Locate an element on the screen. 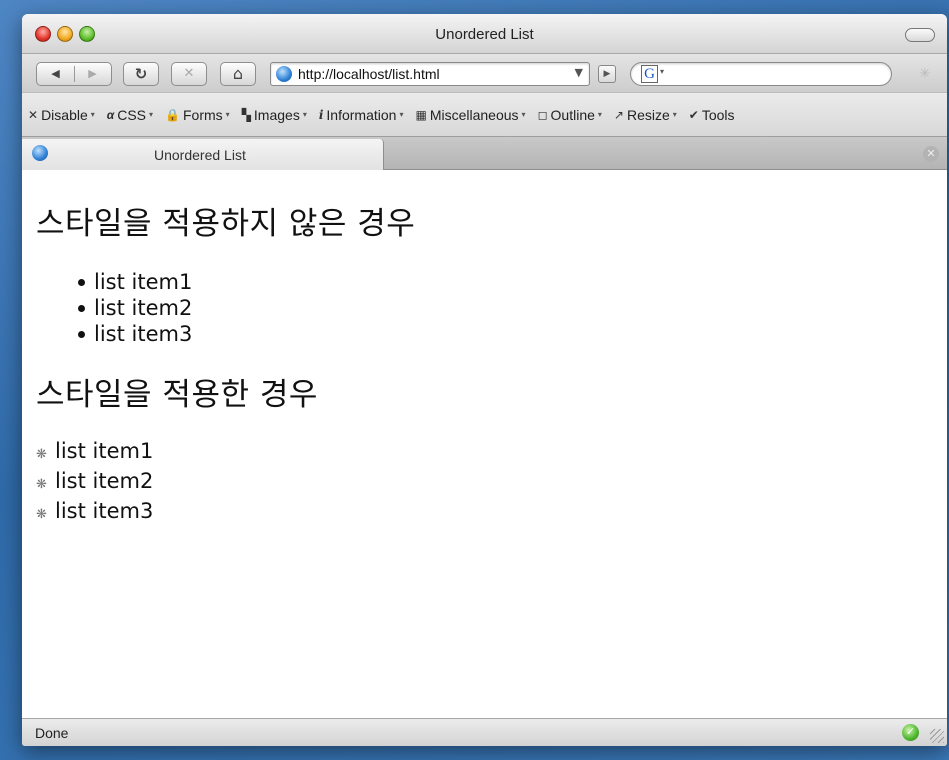  loading-throbber-icon: ✳ is located at coordinates (925, 74).